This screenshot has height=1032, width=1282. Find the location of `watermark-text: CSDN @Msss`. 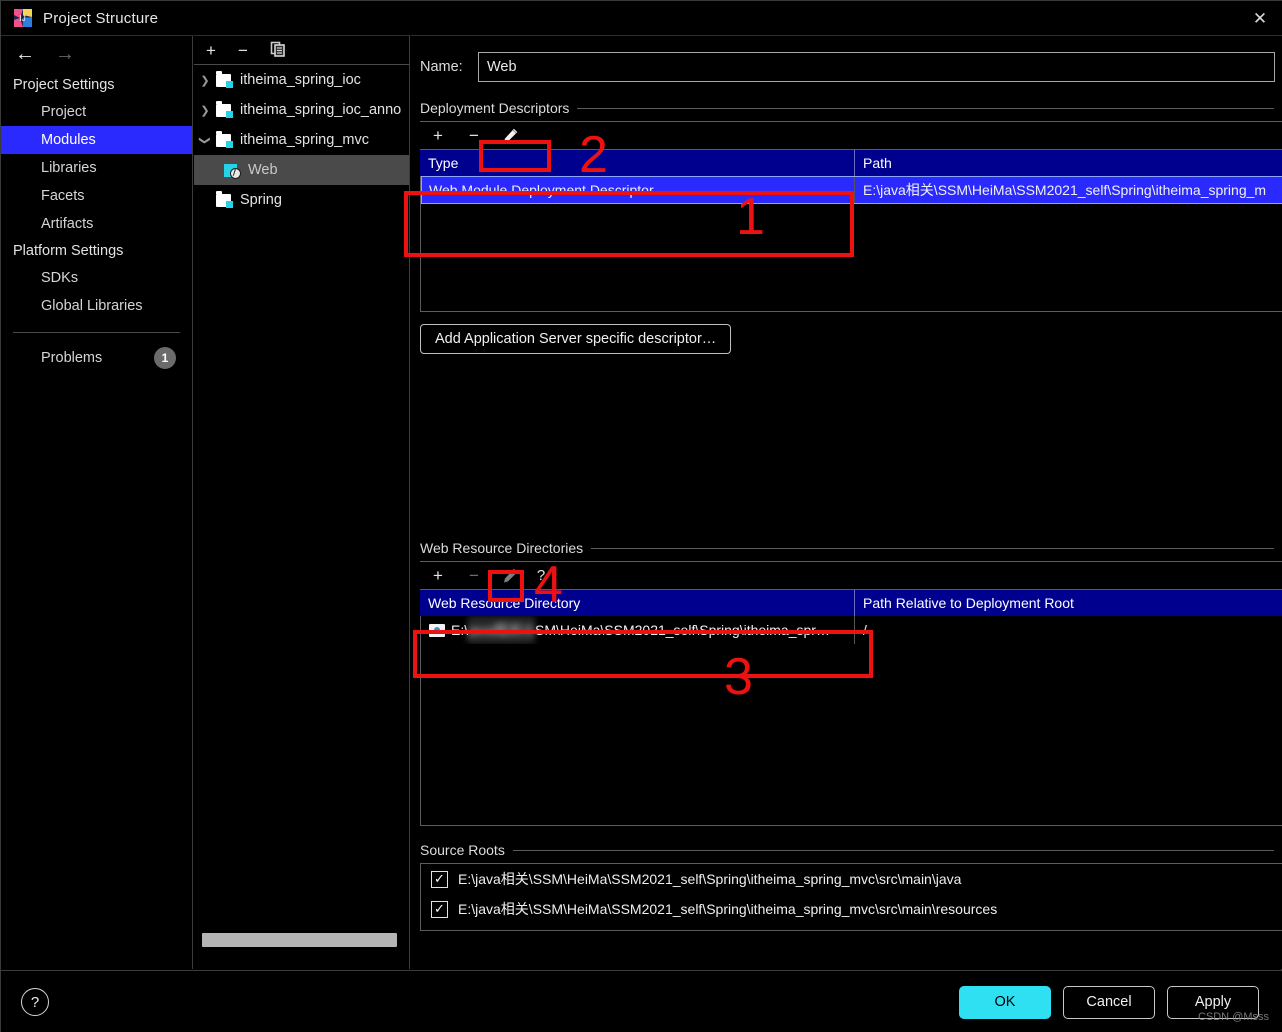

watermark-text: CSDN @Msss is located at coordinates (1233, 1017).